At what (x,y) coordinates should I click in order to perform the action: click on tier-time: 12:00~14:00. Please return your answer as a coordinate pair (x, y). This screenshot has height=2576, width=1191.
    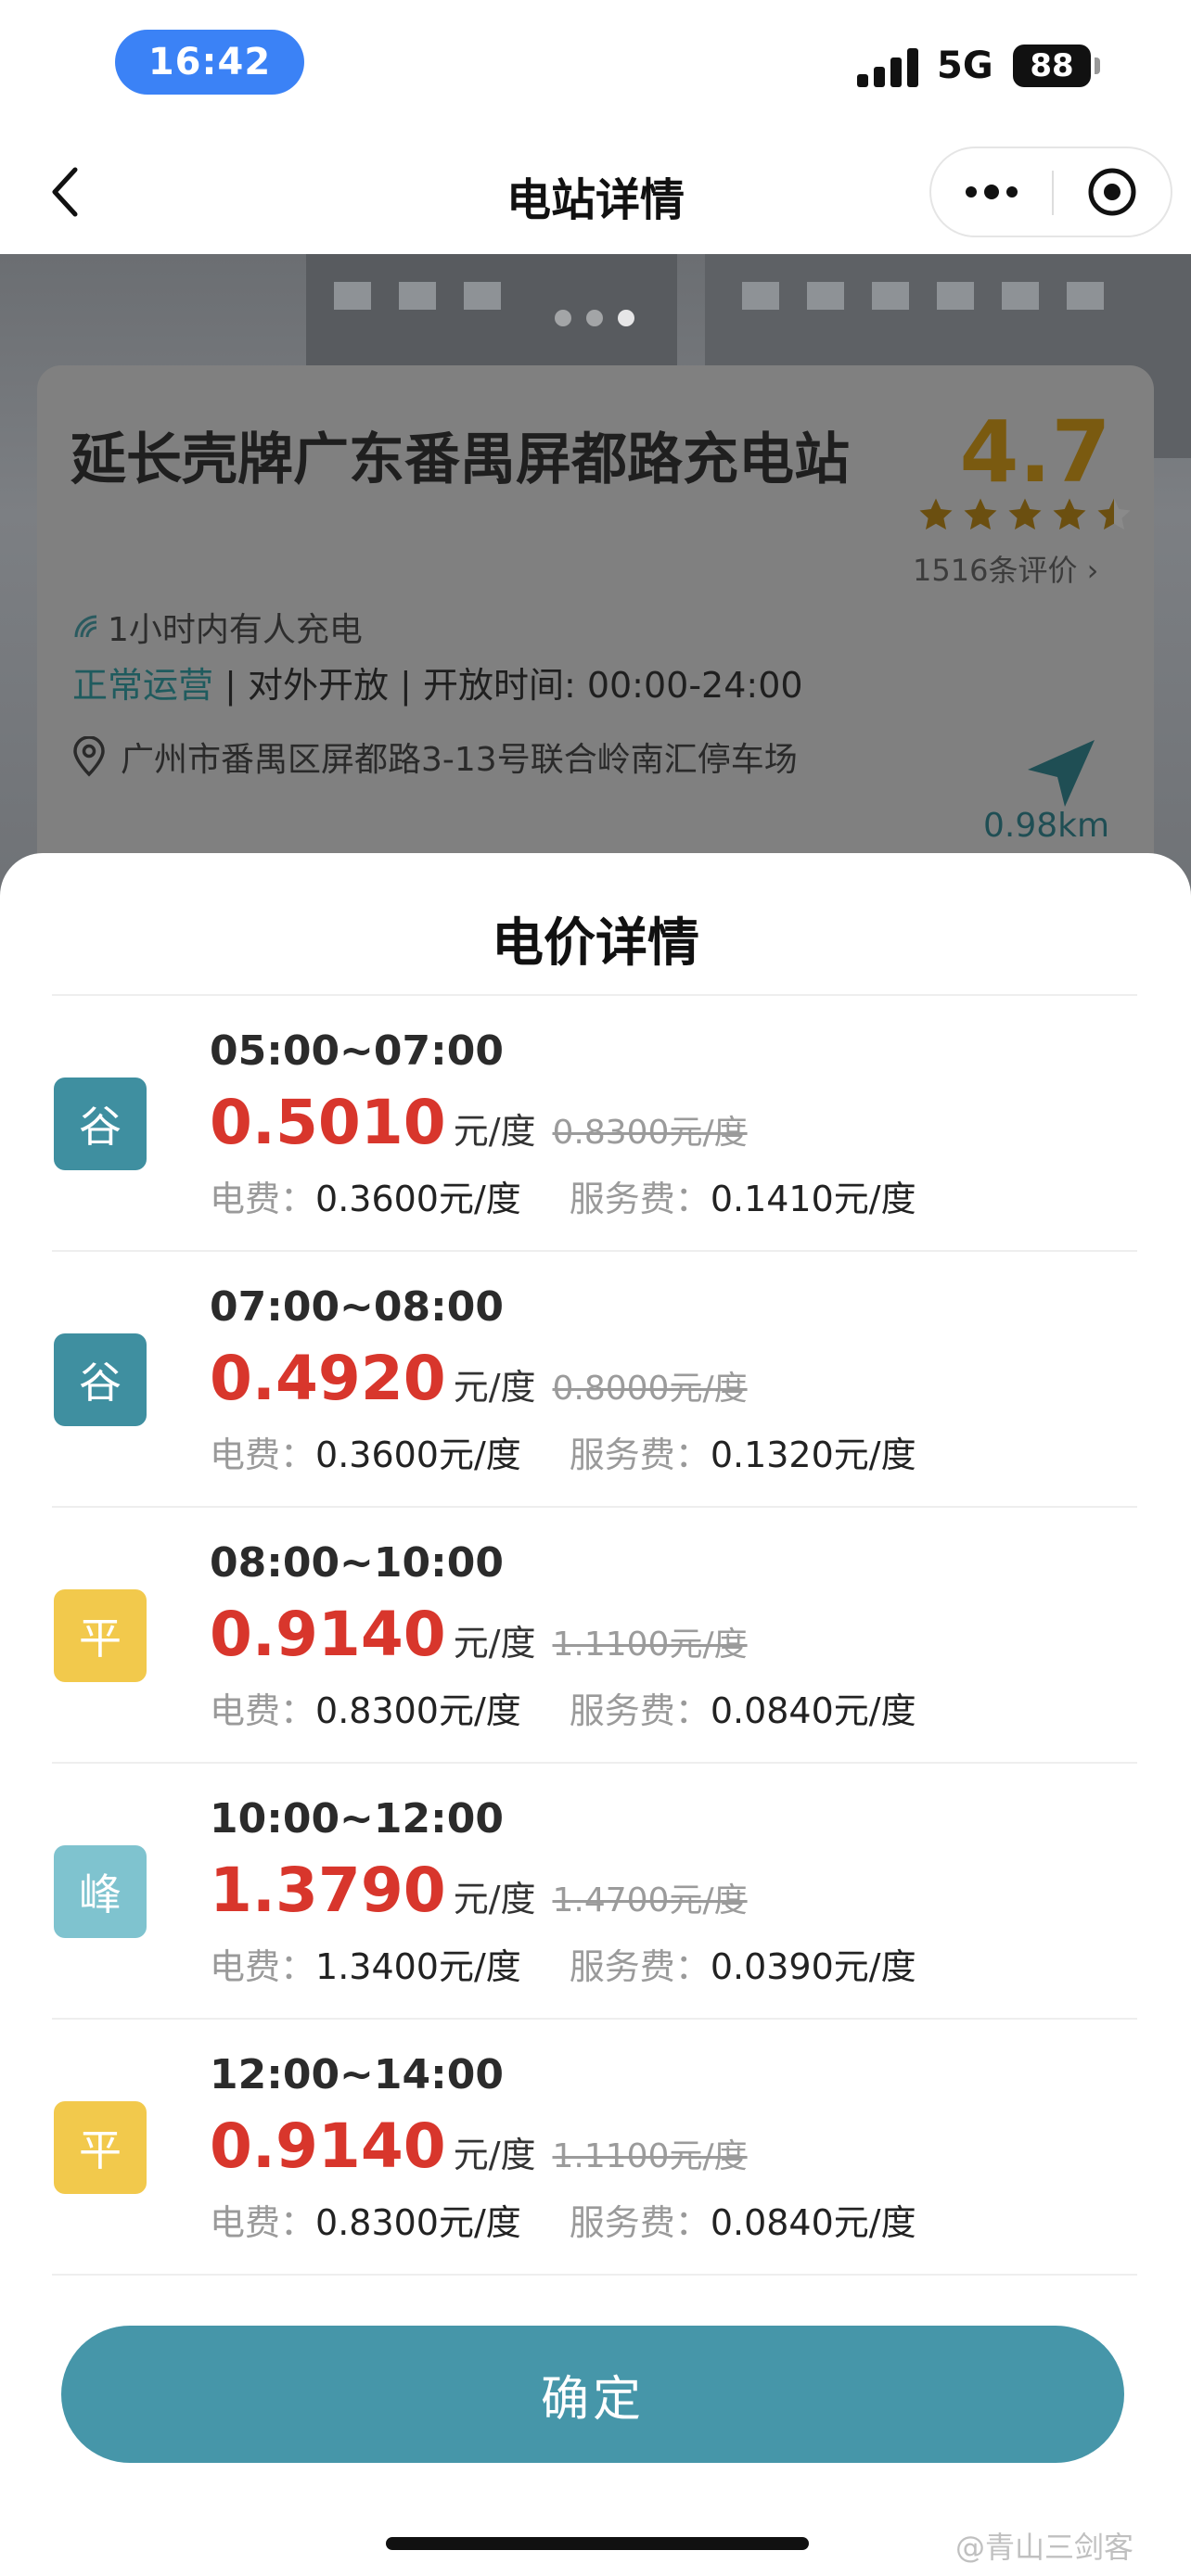
    Looking at the image, I should click on (357, 2074).